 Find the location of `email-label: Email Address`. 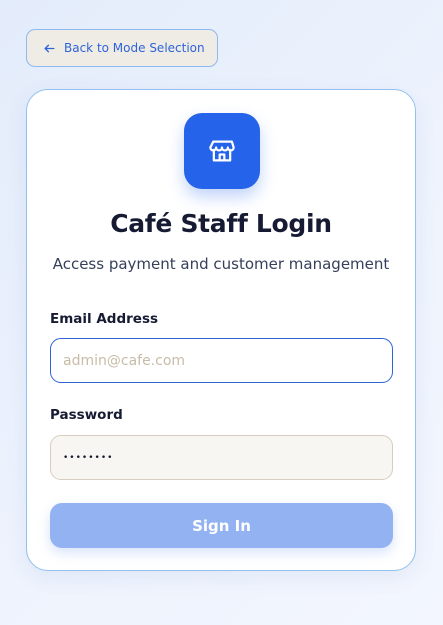

email-label: Email Address is located at coordinates (104, 319).